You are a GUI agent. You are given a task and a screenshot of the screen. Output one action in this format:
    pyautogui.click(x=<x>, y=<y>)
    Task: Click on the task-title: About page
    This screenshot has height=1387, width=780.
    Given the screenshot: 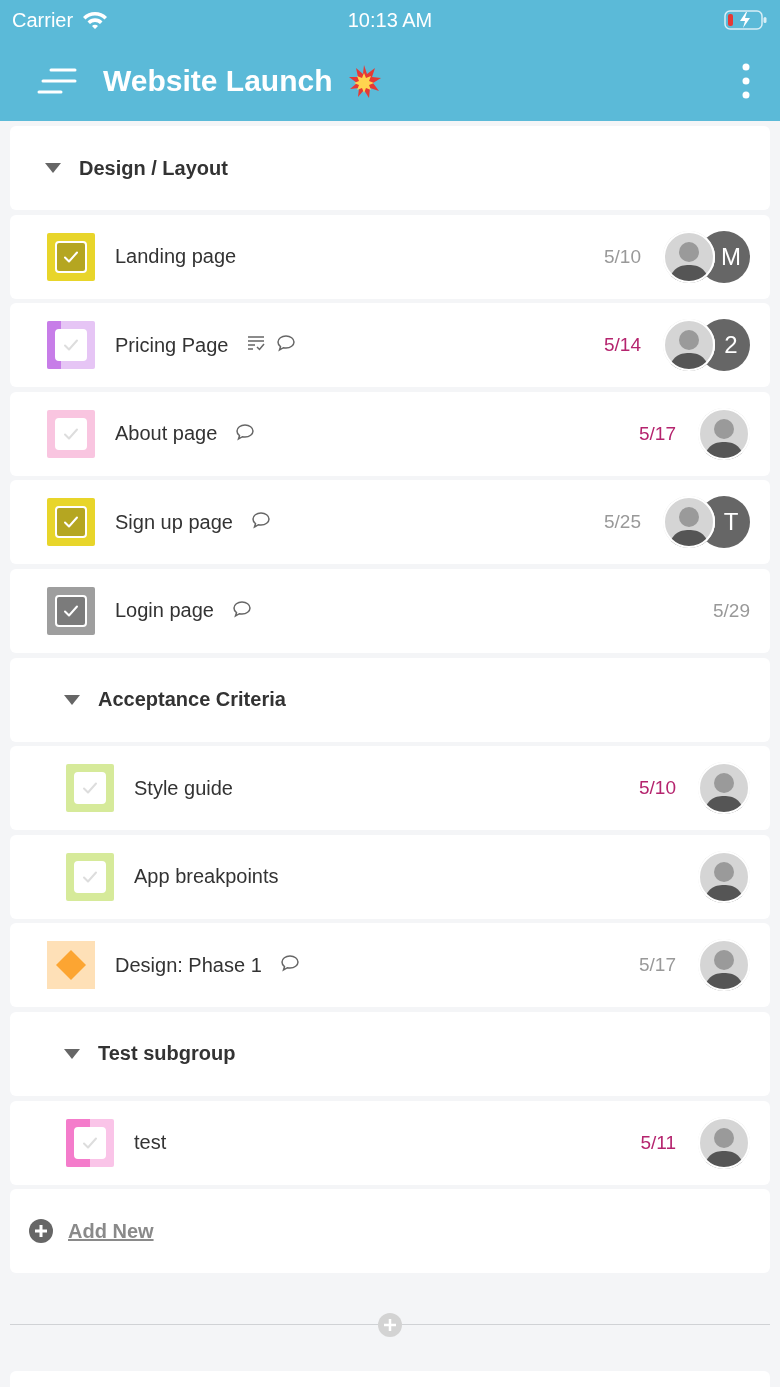 What is the action you would take?
    pyautogui.click(x=166, y=434)
    